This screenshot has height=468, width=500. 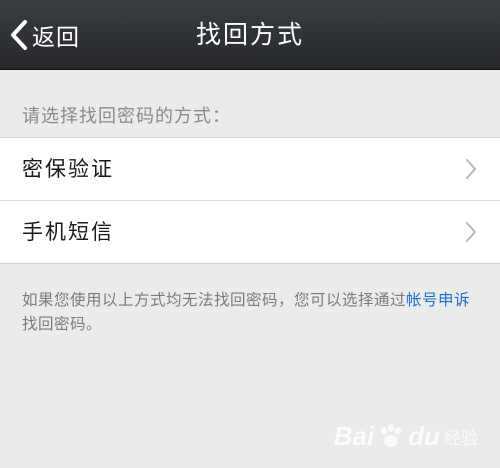 What do you see at coordinates (406, 436) in the screenshot?
I see `baidu-jingyan-watermark: Bai du 经验` at bounding box center [406, 436].